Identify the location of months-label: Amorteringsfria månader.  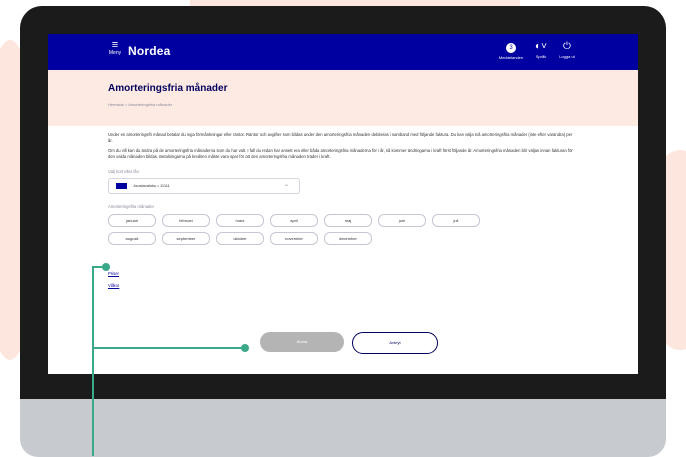
(131, 207).